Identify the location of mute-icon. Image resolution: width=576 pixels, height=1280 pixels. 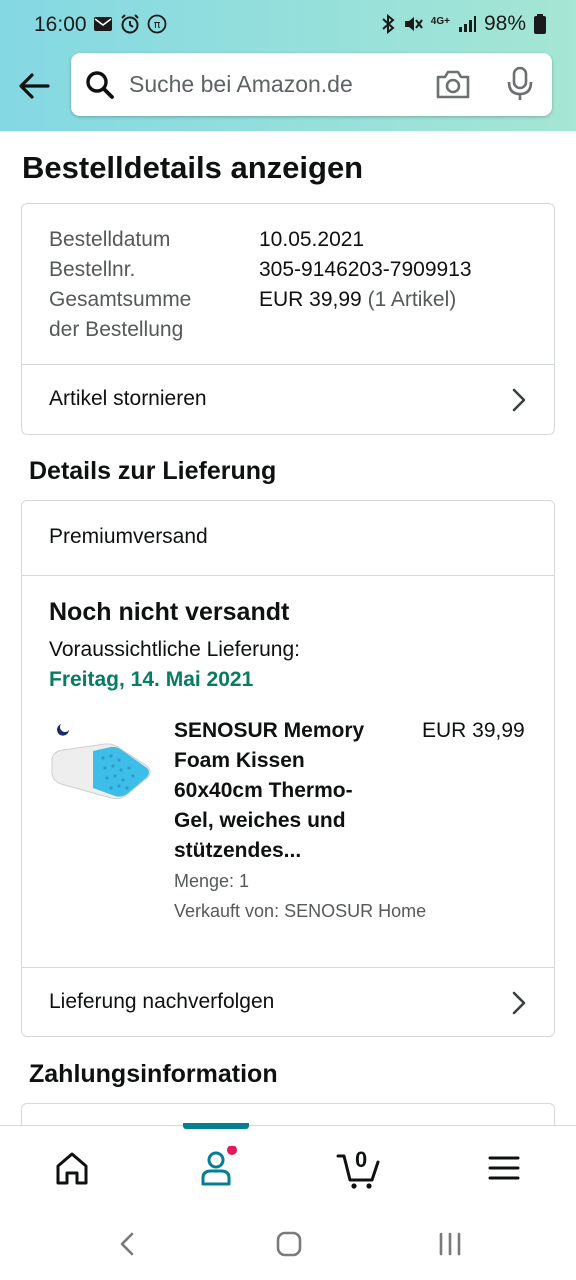
(413, 24).